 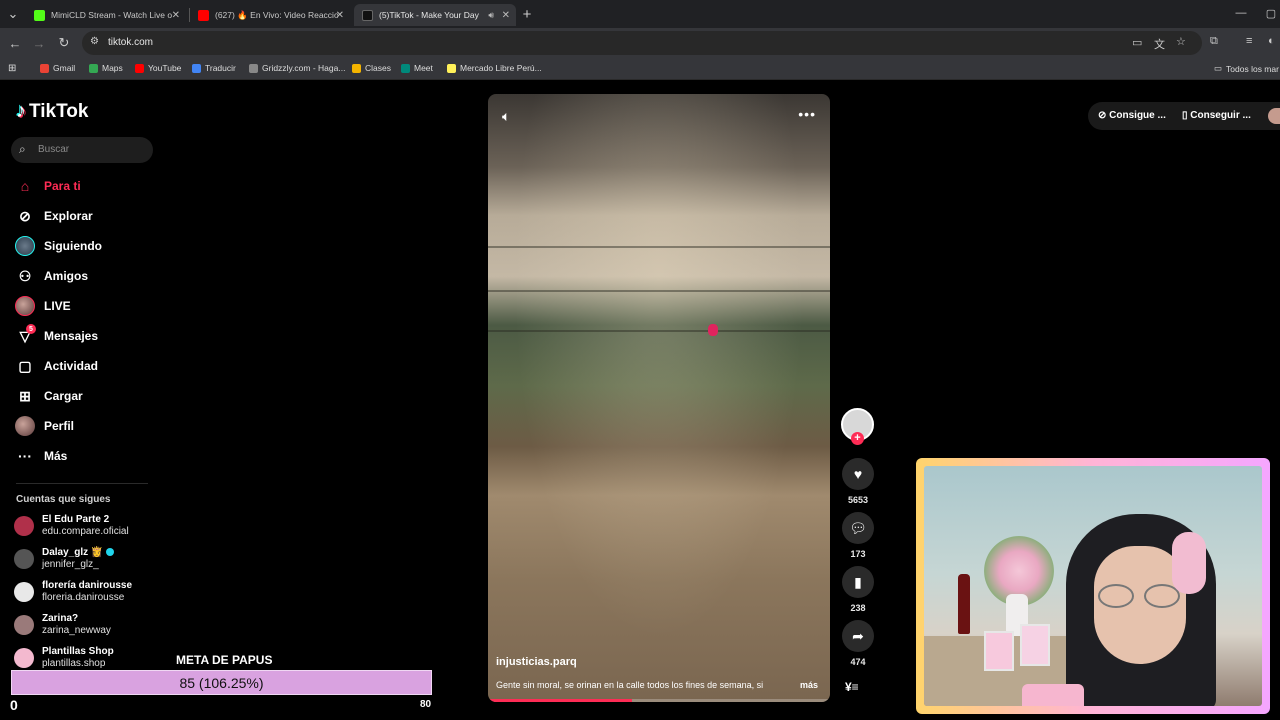 I want to click on bookmark-label: Traducir, so click(x=220, y=68).